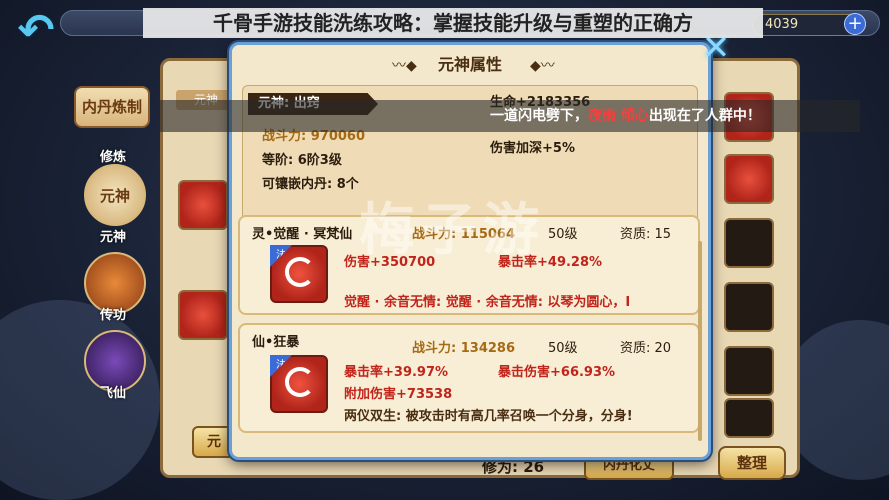  I want to click on swirl-icon, so click(300, 382).